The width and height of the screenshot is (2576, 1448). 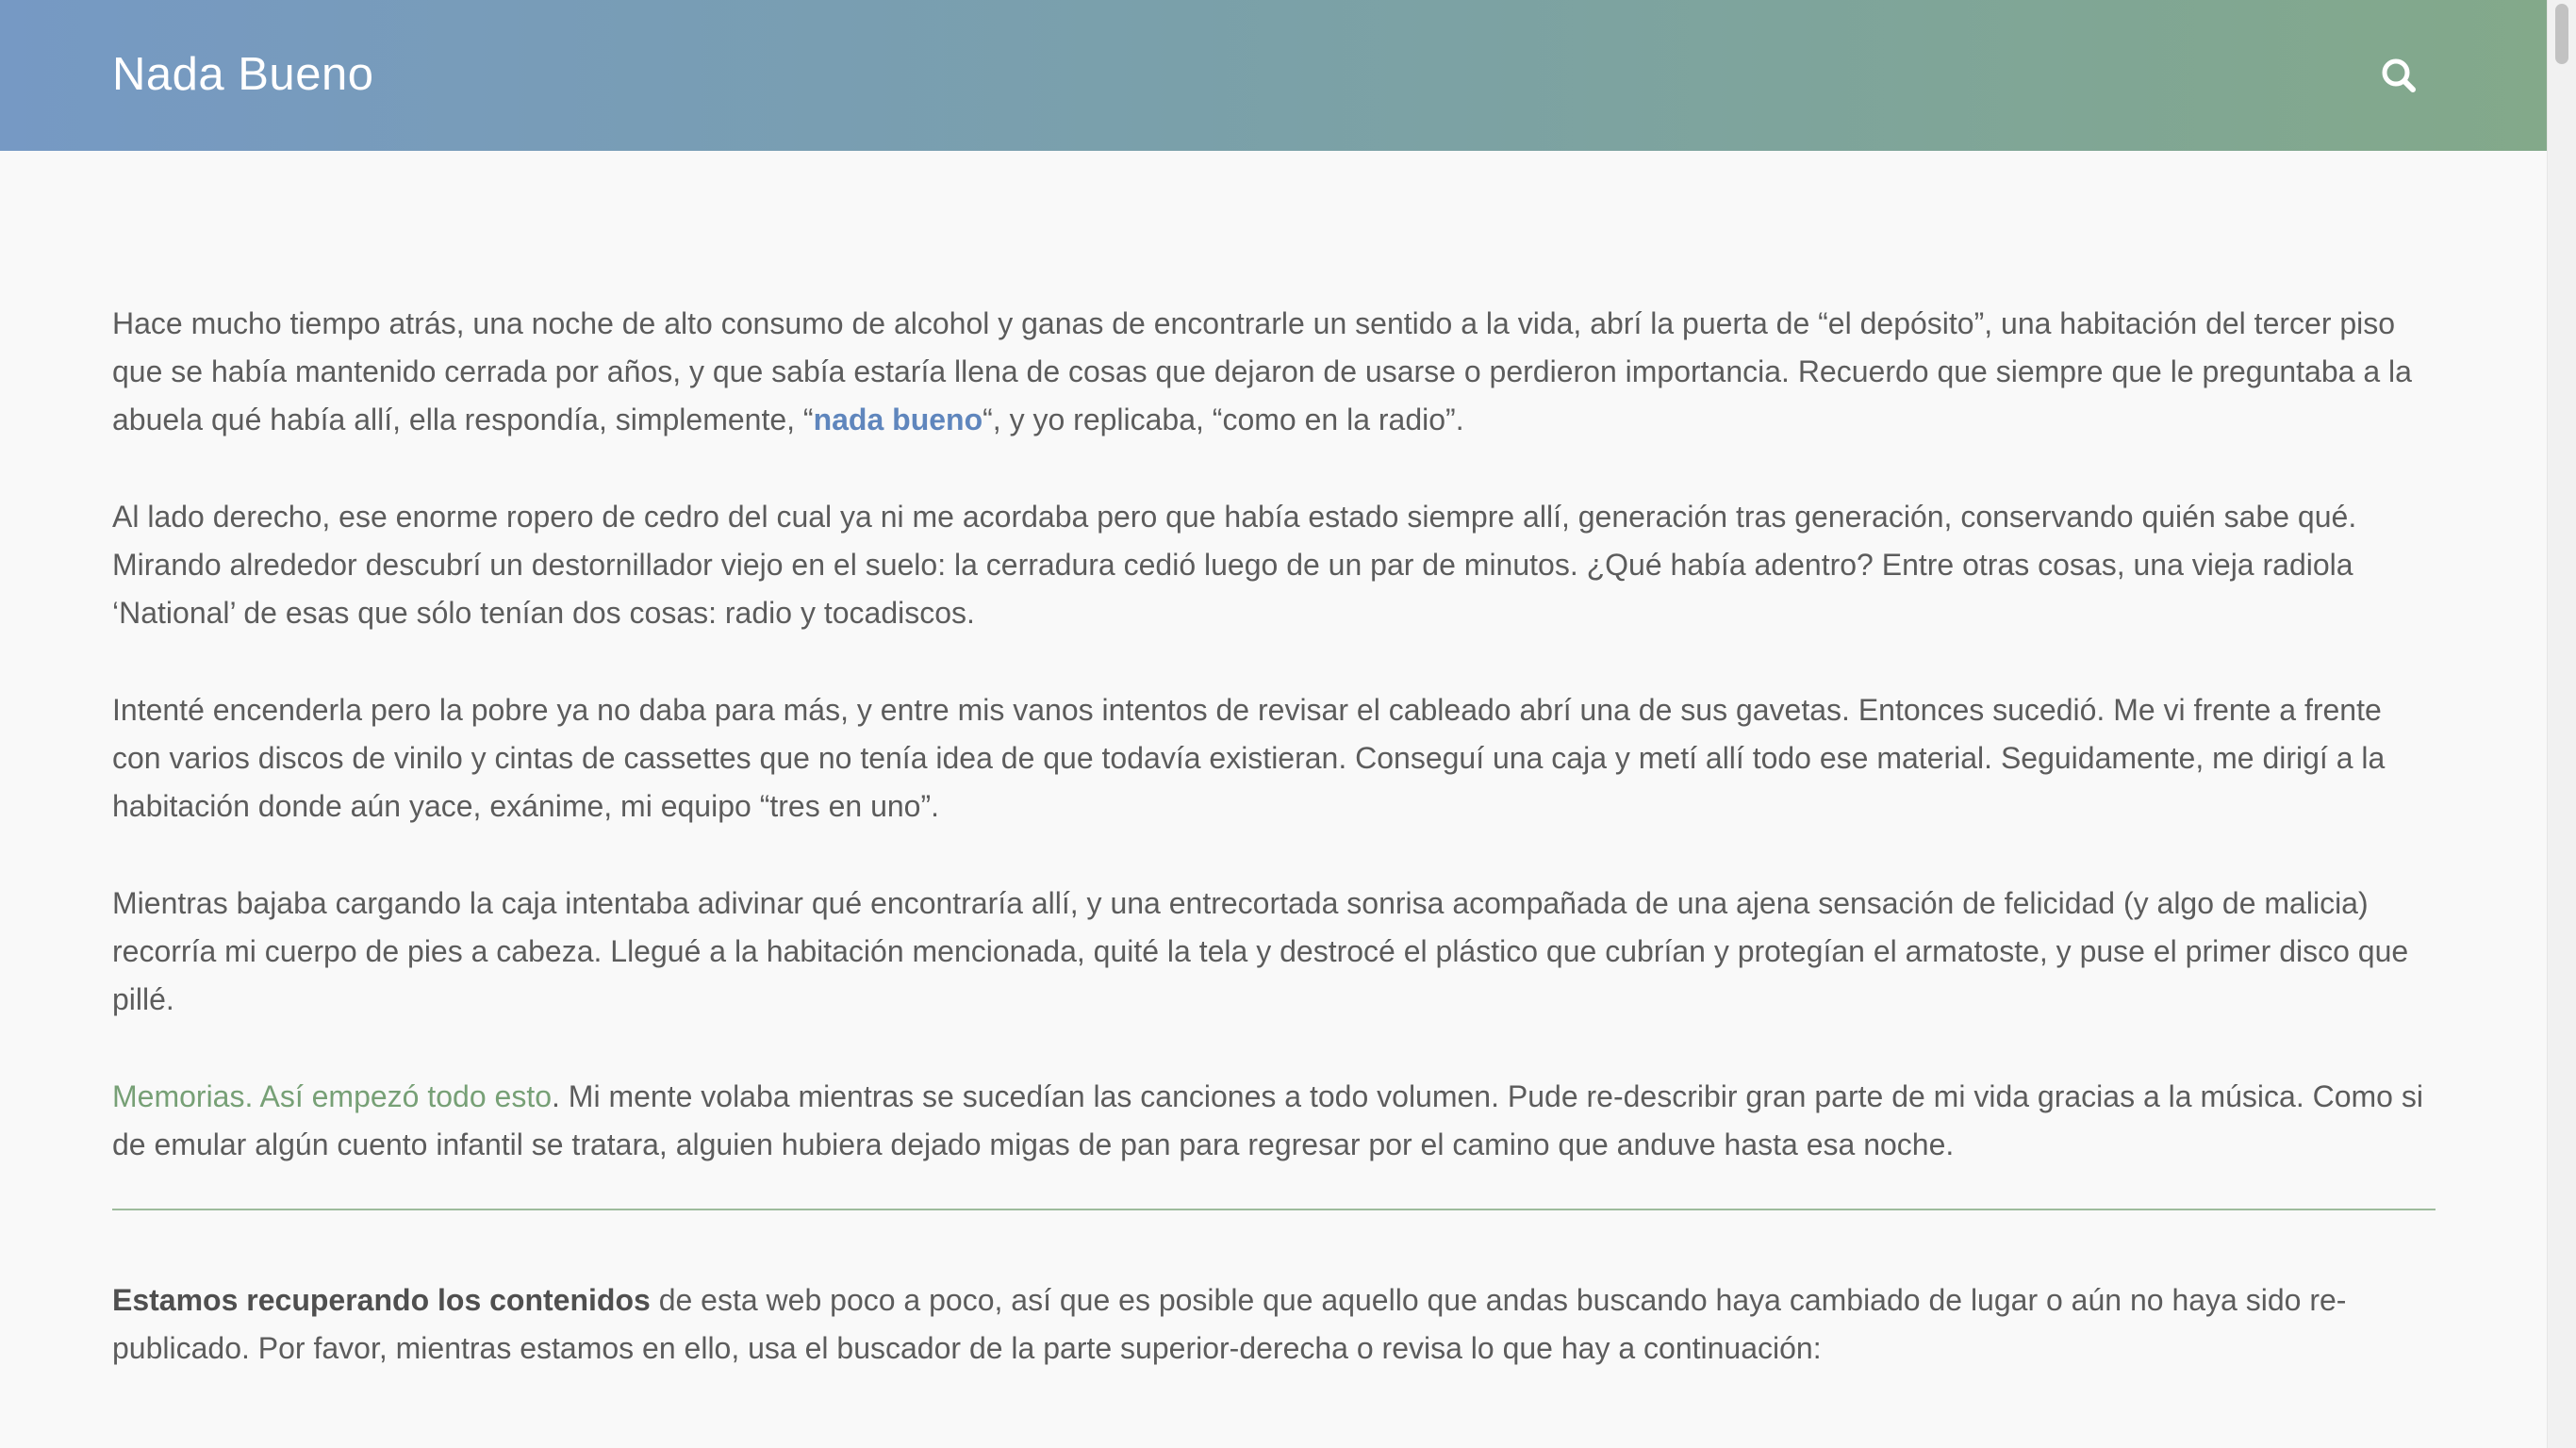 What do you see at coordinates (332, 1096) in the screenshot?
I see `memorias-link: Memorias. Así empezó todo esto` at bounding box center [332, 1096].